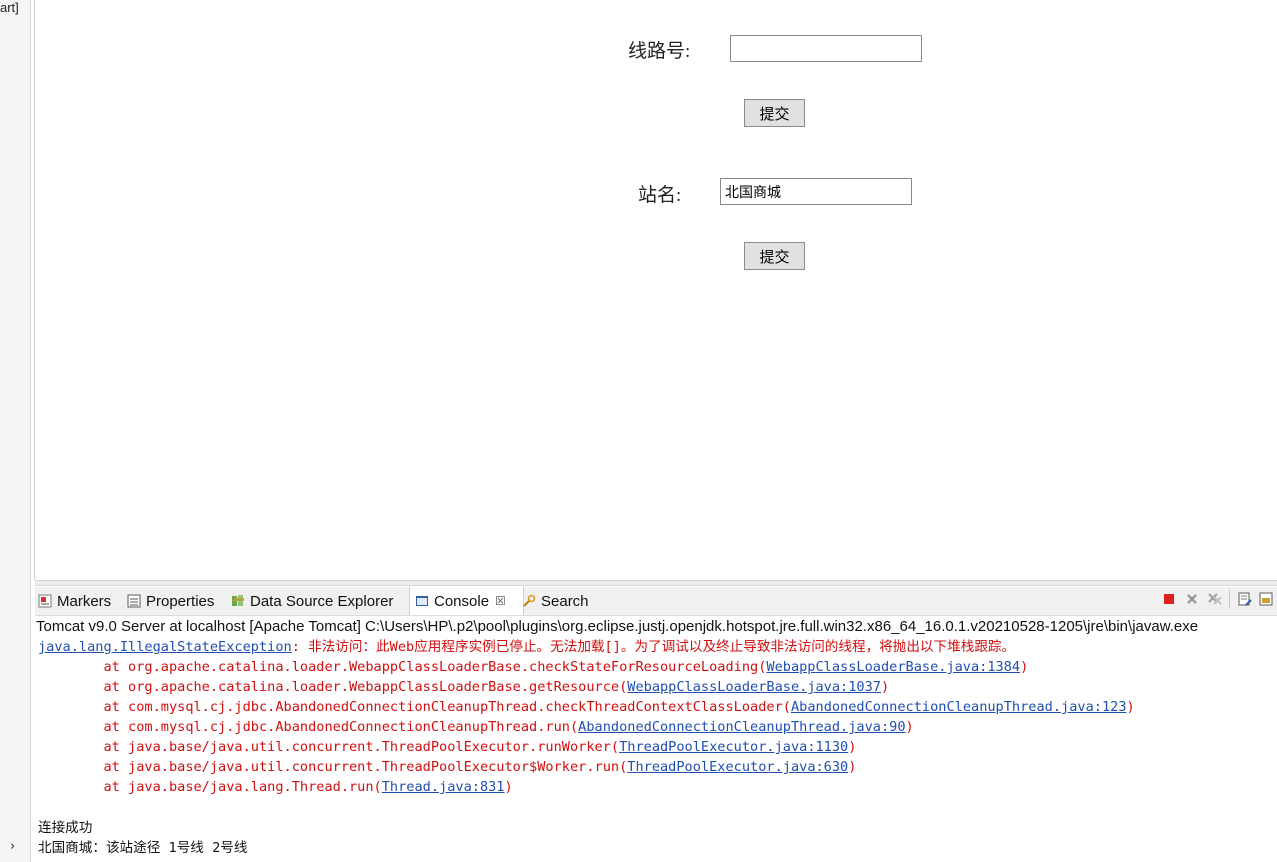 This screenshot has width=1277, height=862. What do you see at coordinates (893, 667) in the screenshot?
I see `stack-frame-link: WebappClassLoaderBase.java:1384` at bounding box center [893, 667].